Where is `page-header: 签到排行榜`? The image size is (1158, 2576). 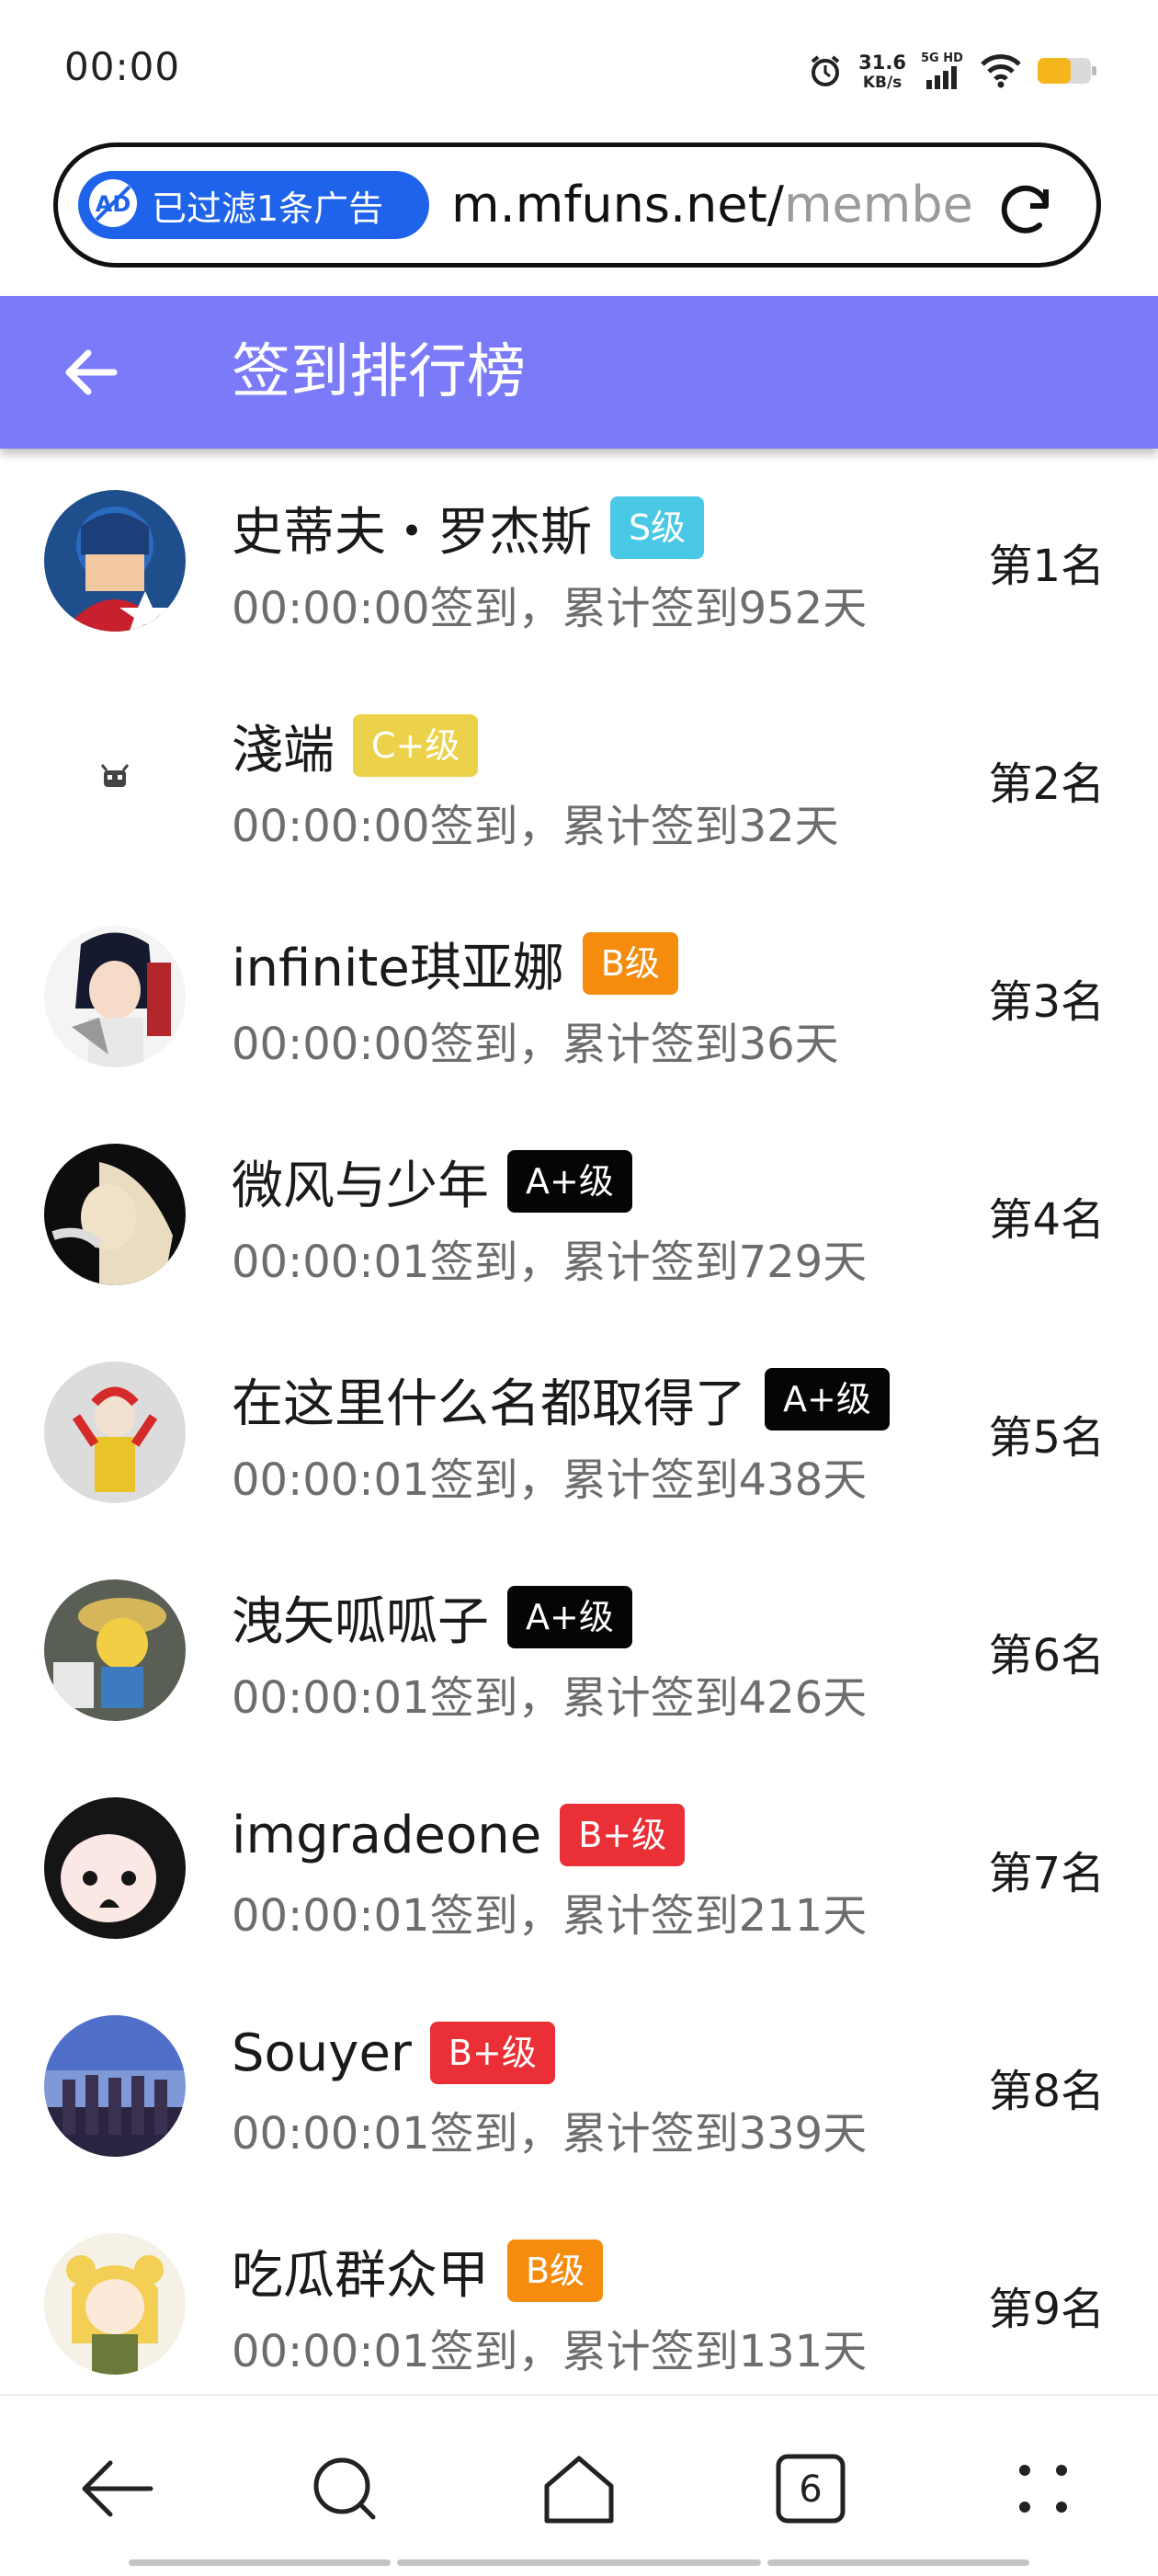 page-header: 签到排行榜 is located at coordinates (579, 372).